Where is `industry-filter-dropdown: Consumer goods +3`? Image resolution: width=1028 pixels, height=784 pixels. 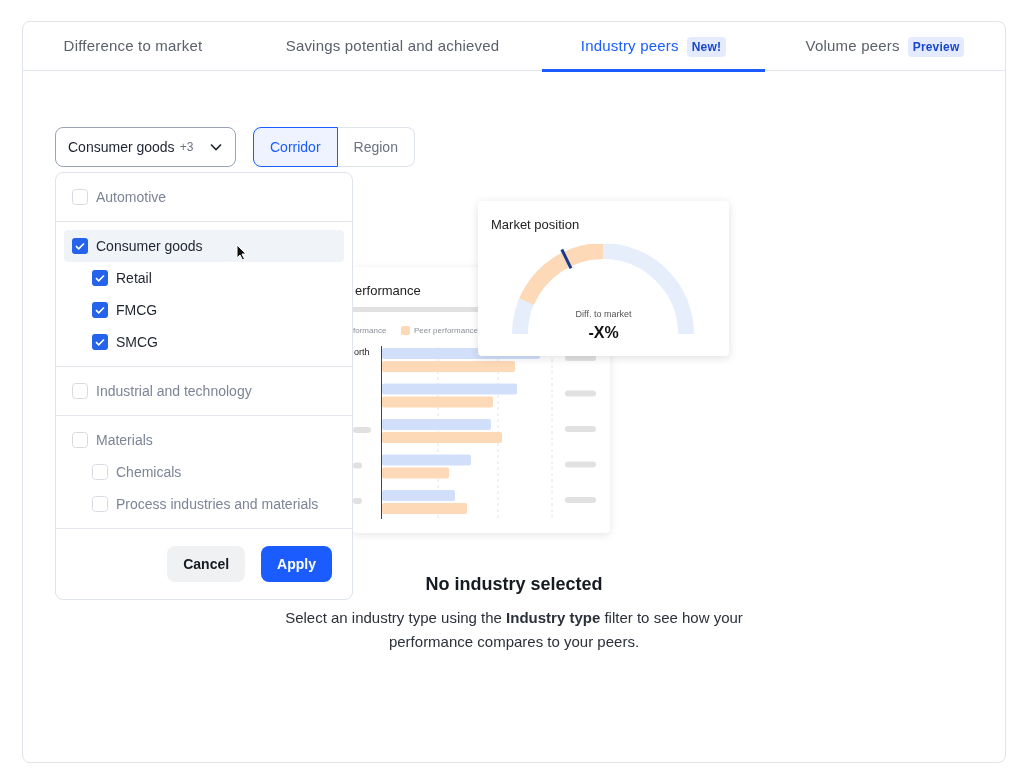 industry-filter-dropdown: Consumer goods +3 is located at coordinates (145, 147).